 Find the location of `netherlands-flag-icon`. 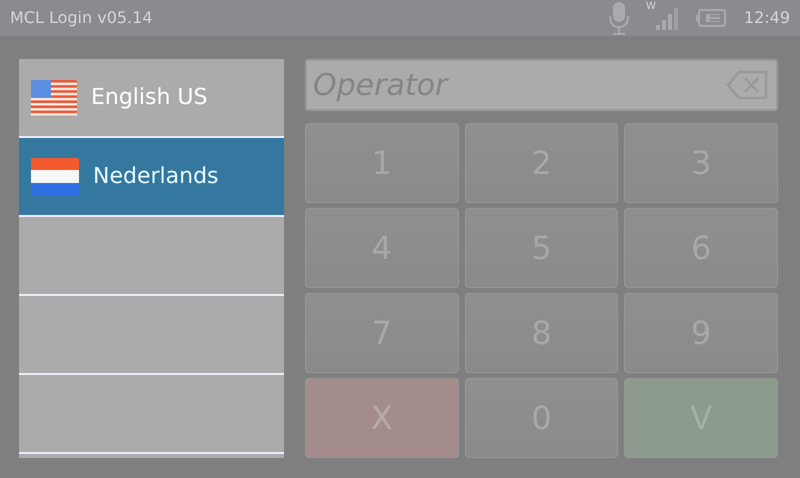

netherlands-flag-icon is located at coordinates (55, 177).